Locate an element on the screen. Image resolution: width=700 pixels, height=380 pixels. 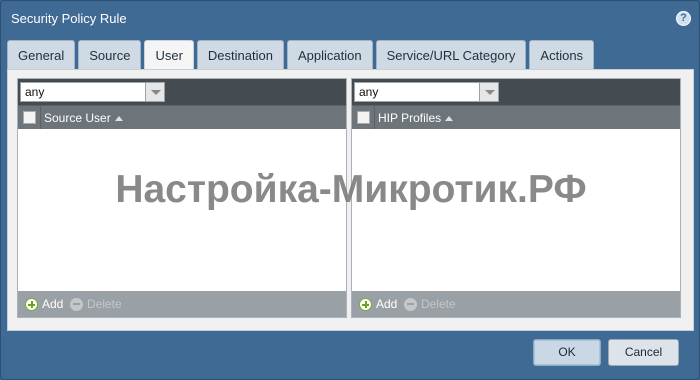
tab-source: Source is located at coordinates (110, 54).